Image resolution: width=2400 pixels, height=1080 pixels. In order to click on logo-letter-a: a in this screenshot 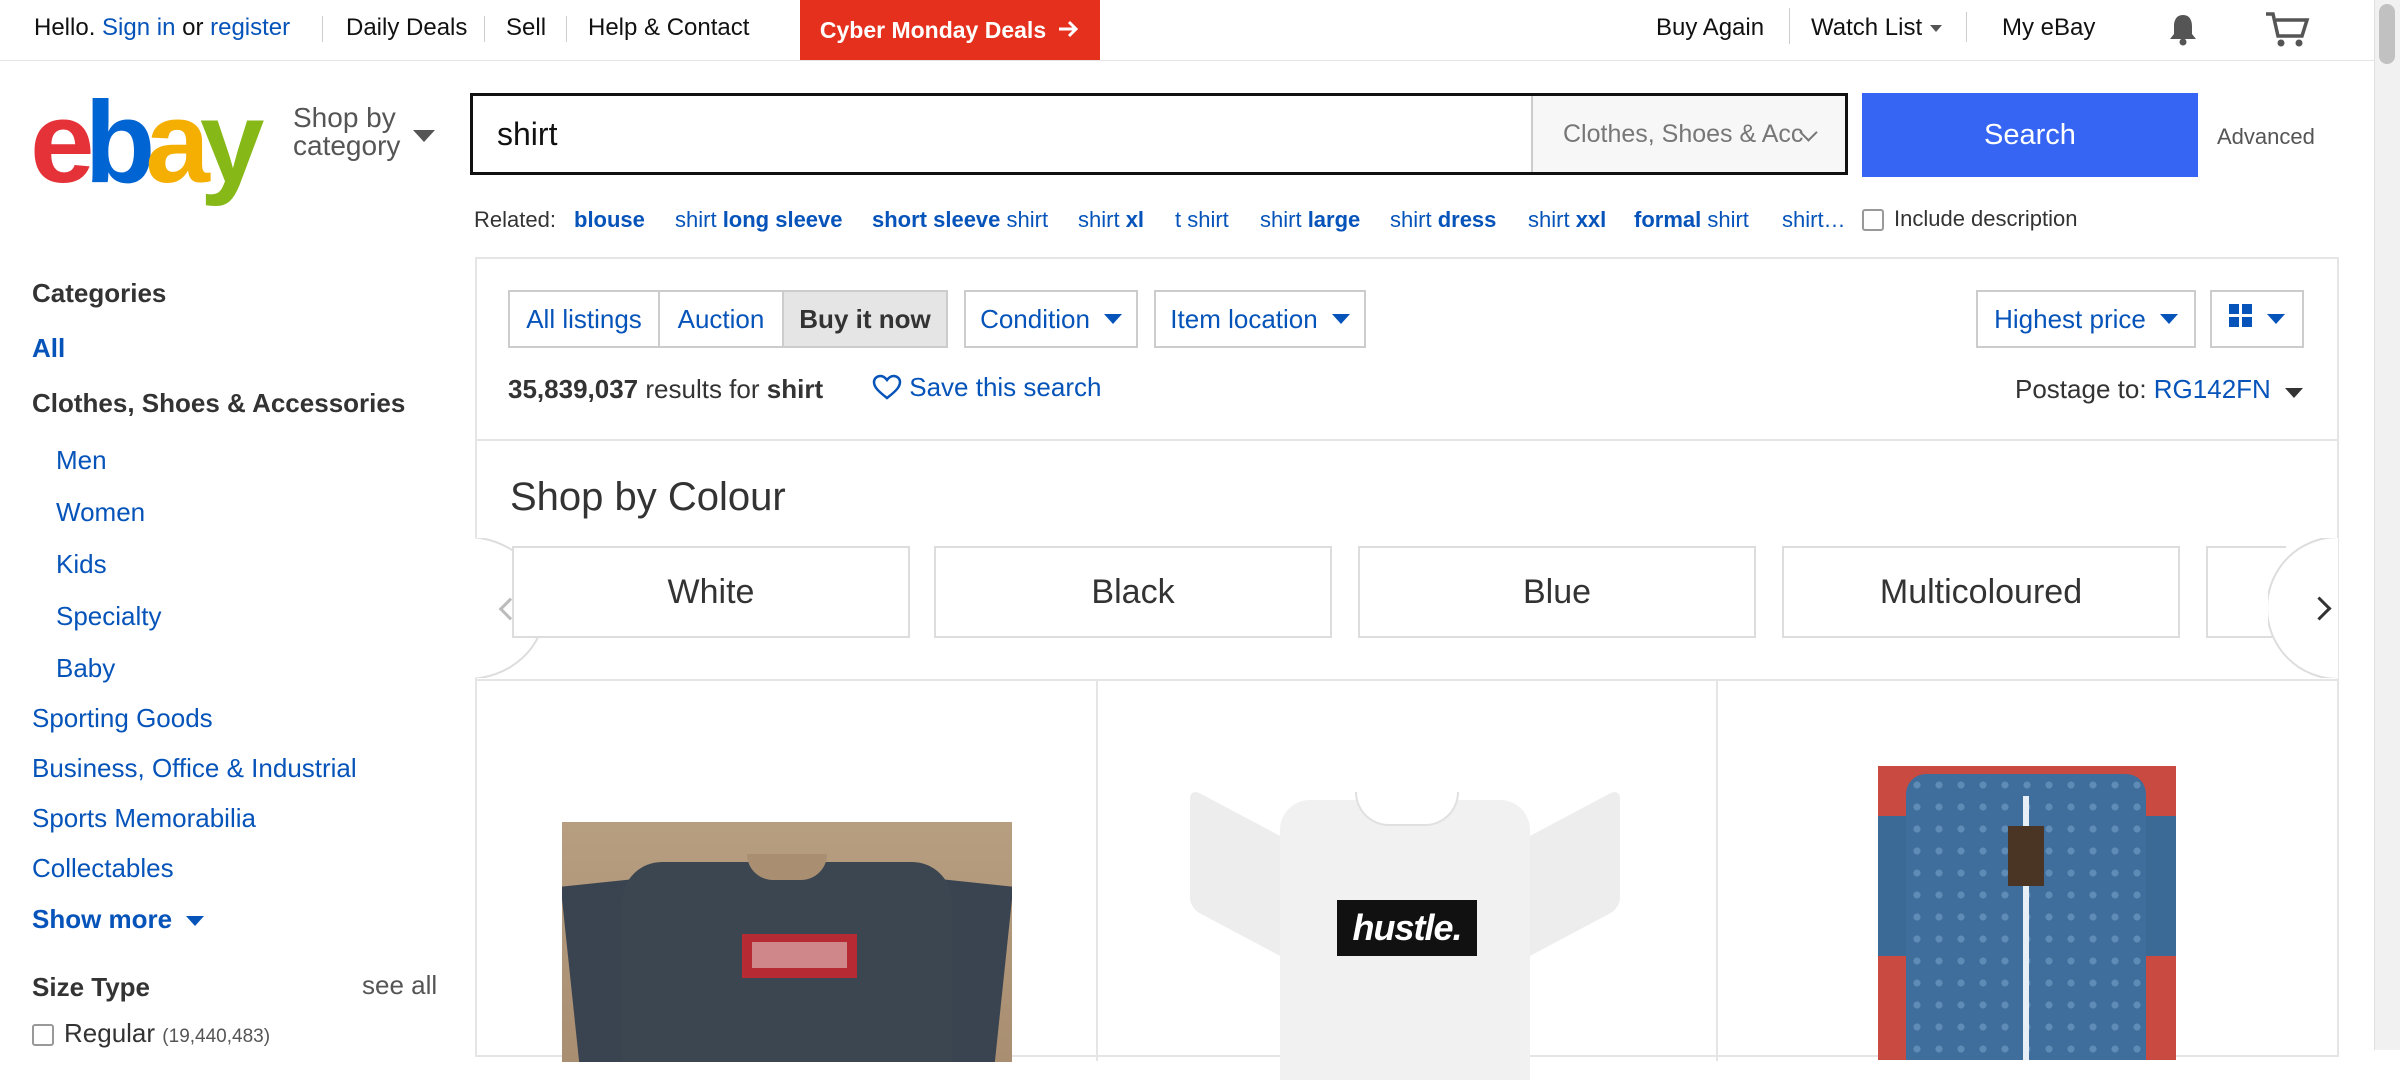, I will do `click(177, 142)`.